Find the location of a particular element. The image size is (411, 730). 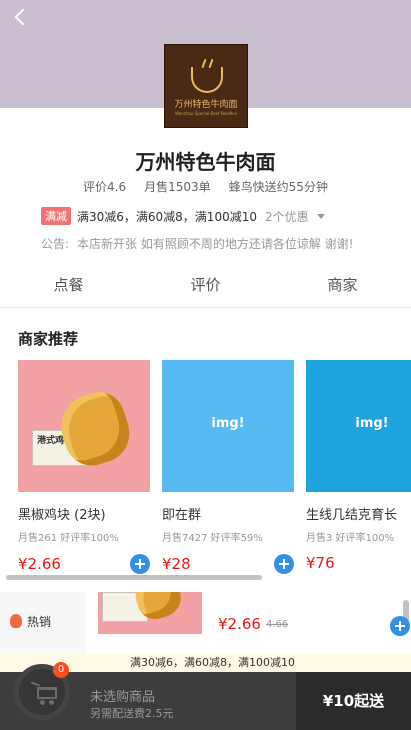

rating-text: 评价4.6 is located at coordinates (105, 187).